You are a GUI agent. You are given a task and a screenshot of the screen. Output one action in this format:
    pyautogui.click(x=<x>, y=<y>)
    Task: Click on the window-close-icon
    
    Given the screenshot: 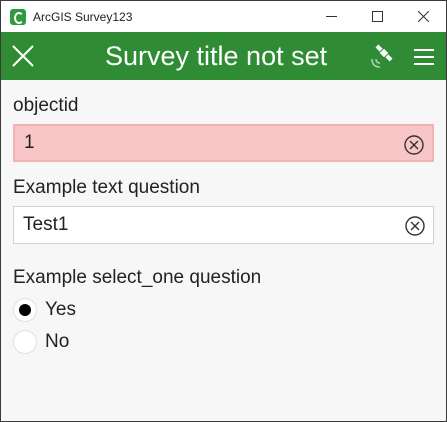 What is the action you would take?
    pyautogui.click(x=423, y=16)
    